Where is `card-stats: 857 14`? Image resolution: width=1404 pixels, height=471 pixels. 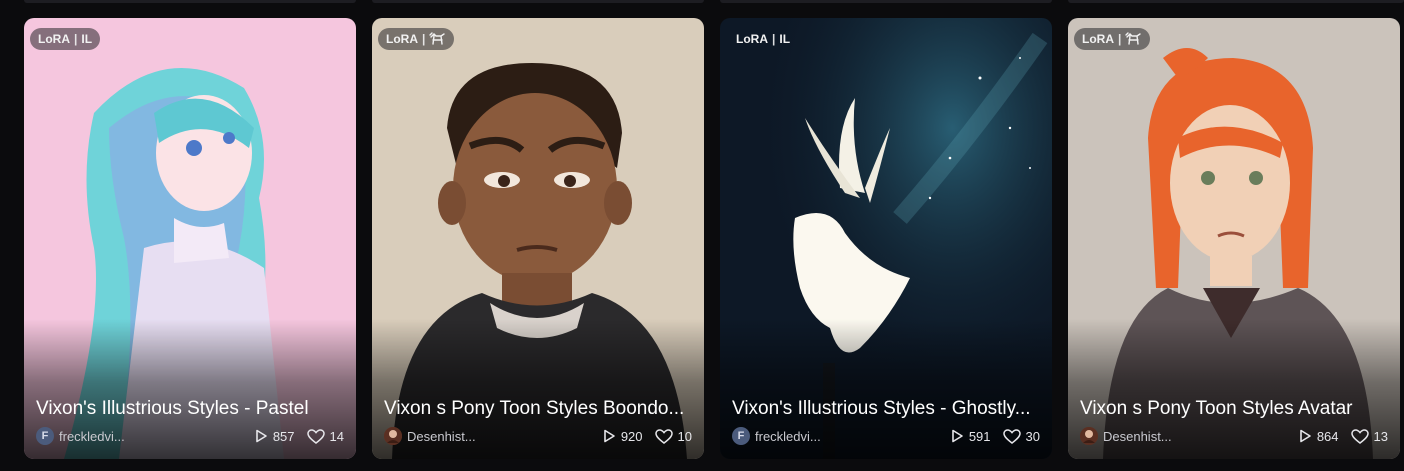
card-stats: 857 14 is located at coordinates (299, 436).